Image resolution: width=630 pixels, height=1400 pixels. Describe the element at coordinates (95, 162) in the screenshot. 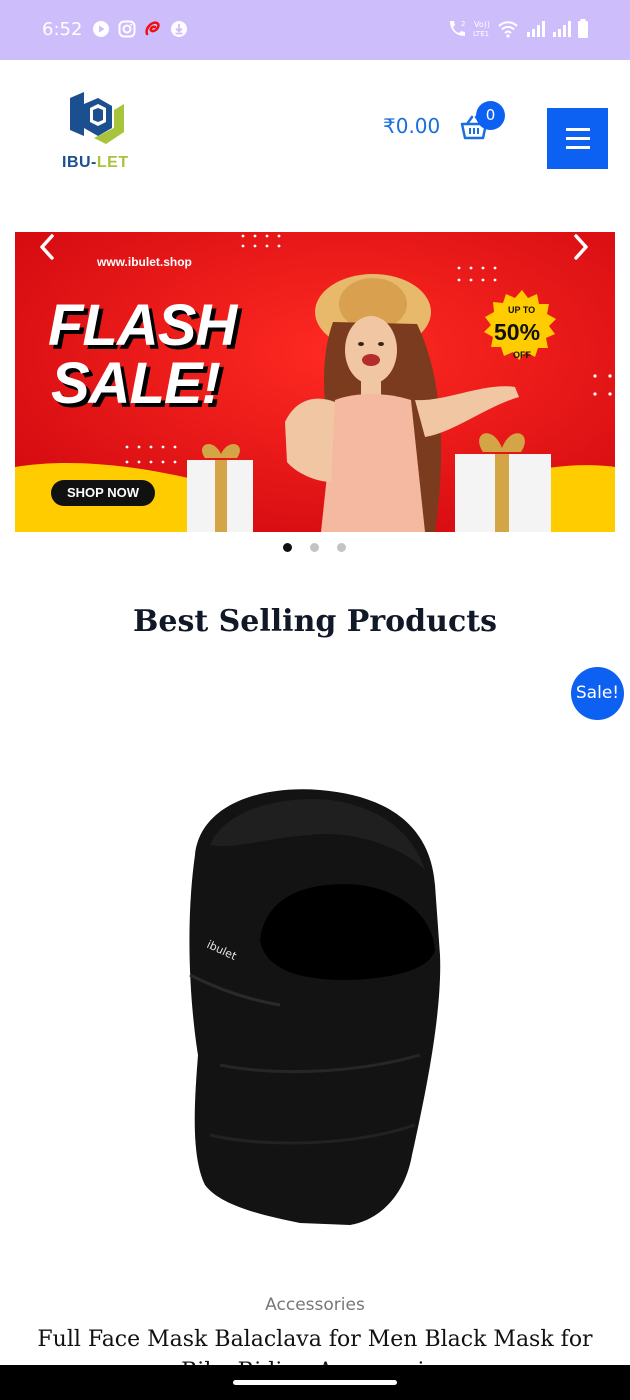

I see `logo-text: IBU-LET` at that location.